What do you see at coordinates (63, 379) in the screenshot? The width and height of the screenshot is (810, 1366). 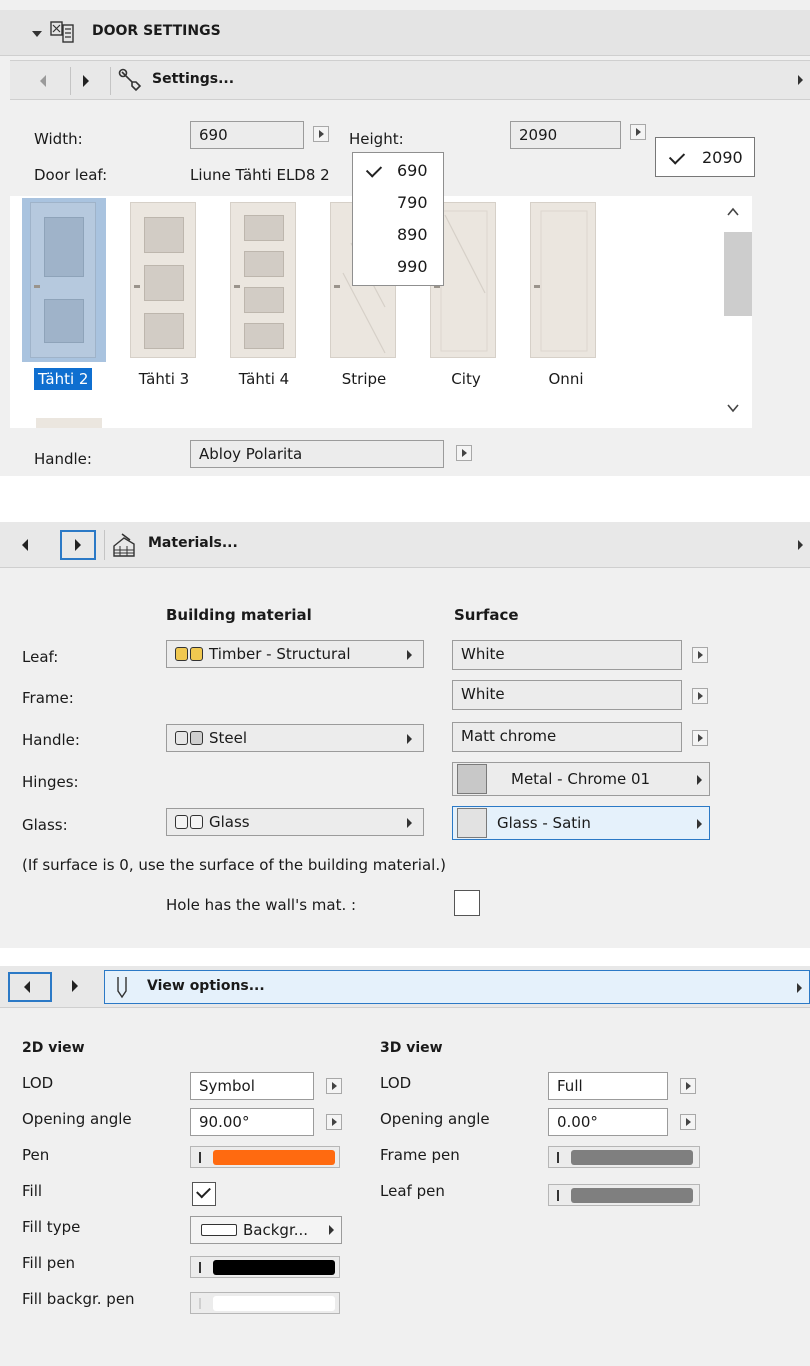 I see `selected-door-label: Tähti 2` at bounding box center [63, 379].